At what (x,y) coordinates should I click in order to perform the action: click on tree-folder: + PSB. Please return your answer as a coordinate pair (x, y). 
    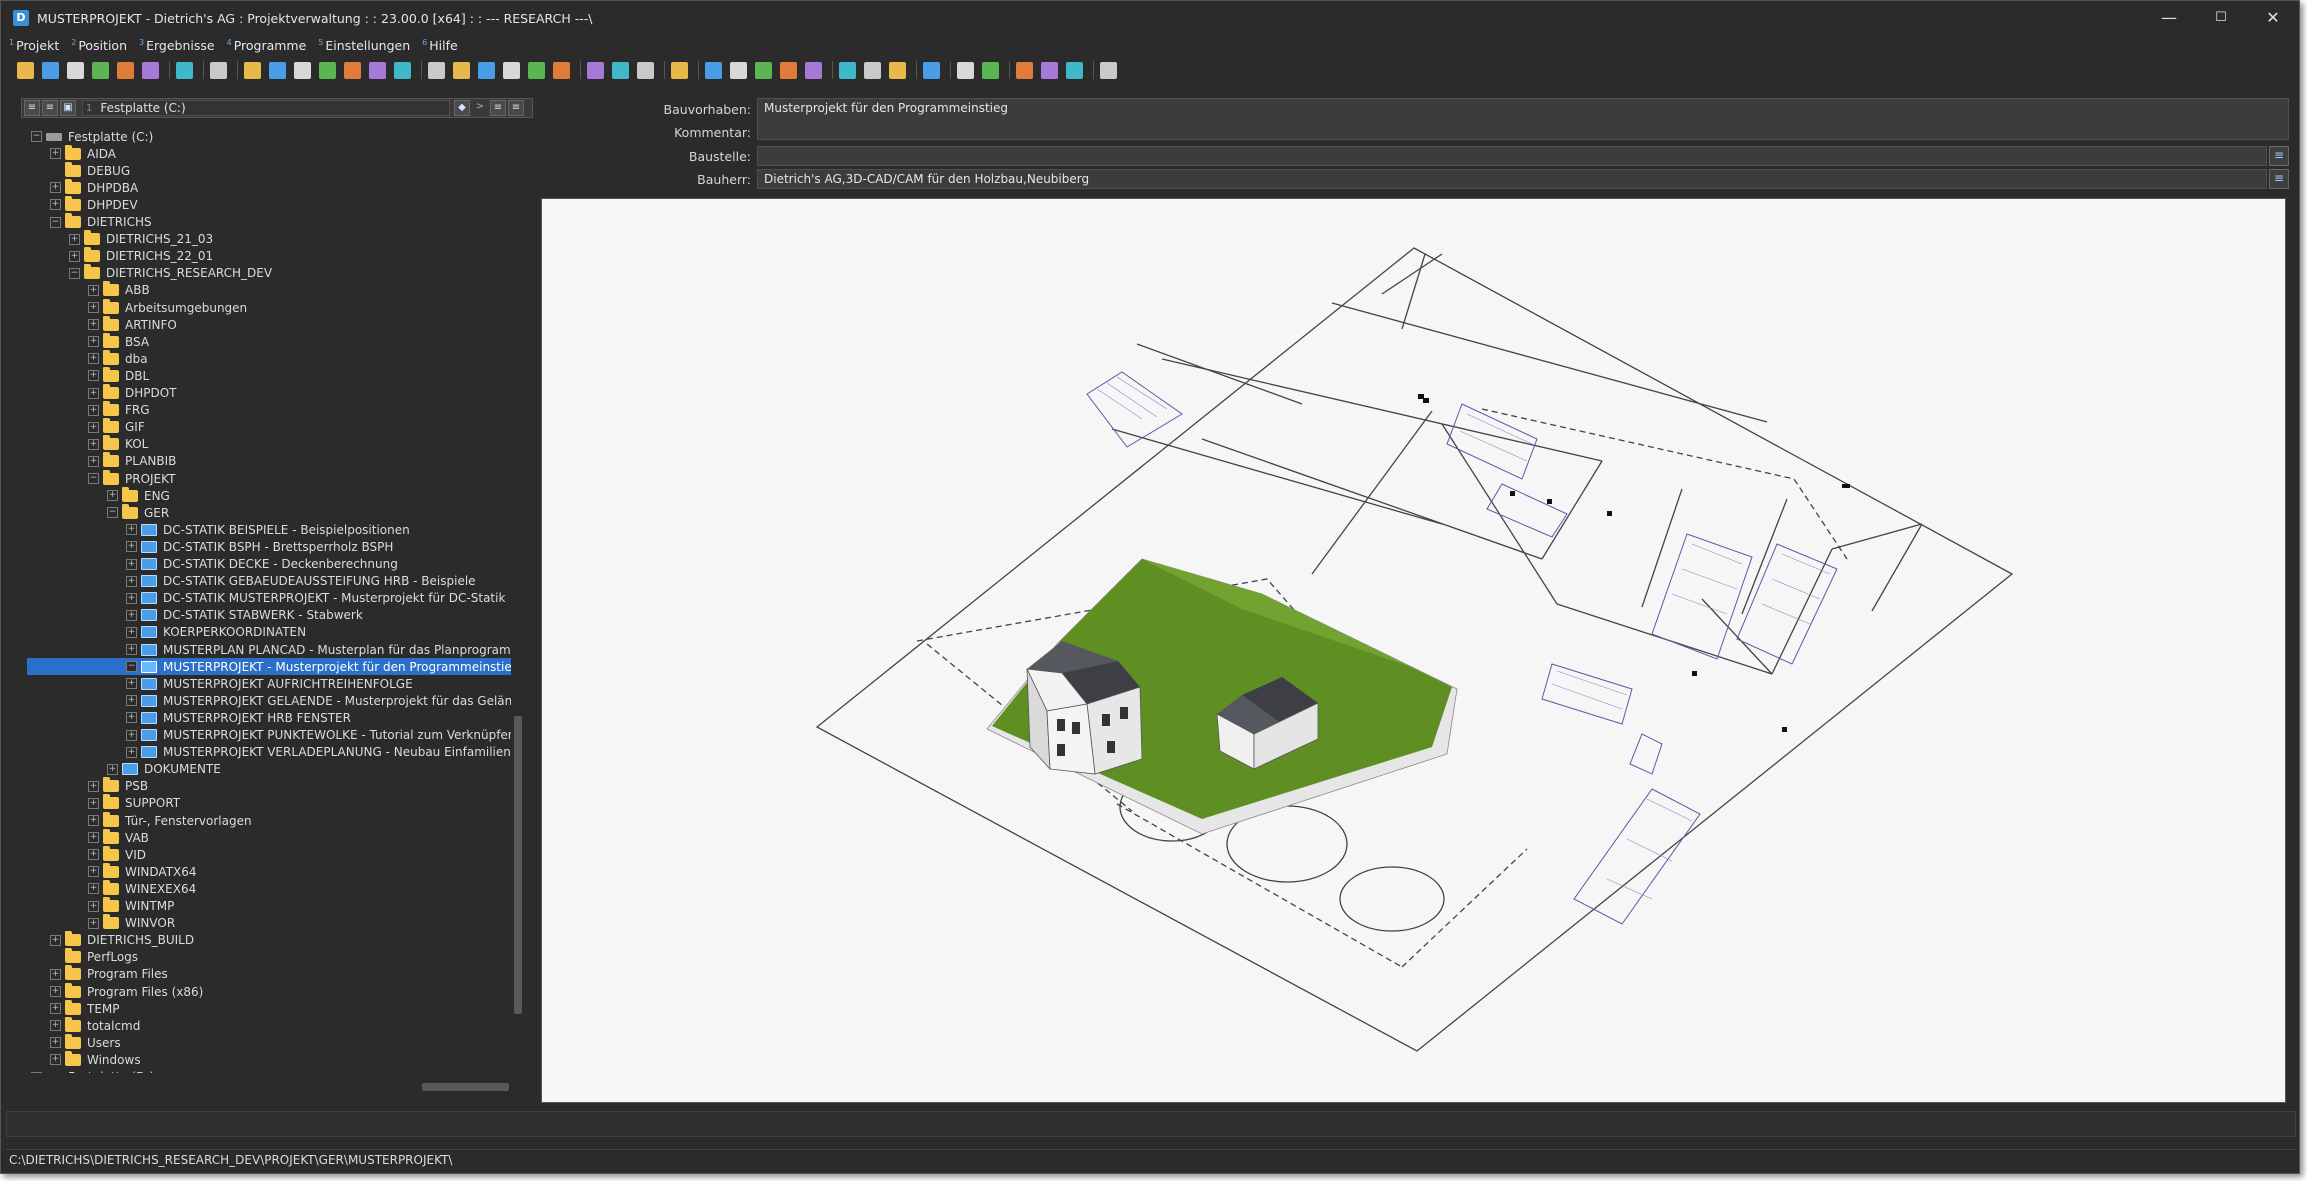
    Looking at the image, I should click on (271, 786).